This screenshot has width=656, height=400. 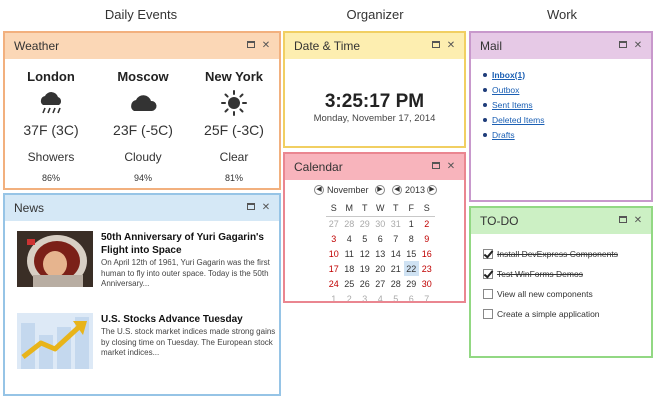 What do you see at coordinates (380, 190) in the screenshot?
I see `next-month-icon: ▶` at bounding box center [380, 190].